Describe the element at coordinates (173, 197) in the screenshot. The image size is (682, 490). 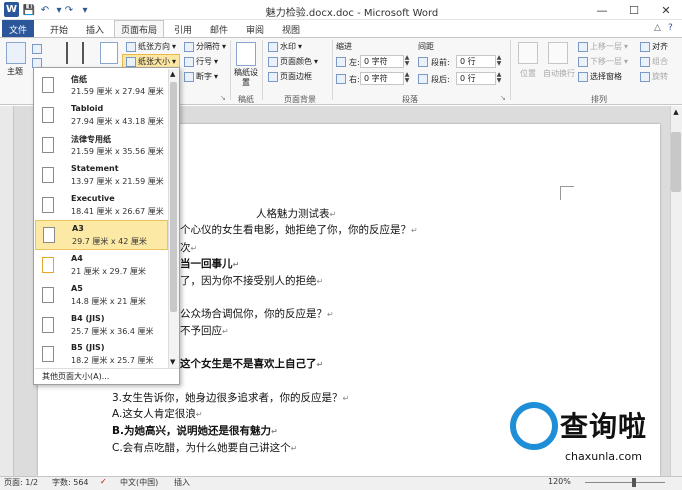
I see `dropdown-scroll-thumb` at that location.